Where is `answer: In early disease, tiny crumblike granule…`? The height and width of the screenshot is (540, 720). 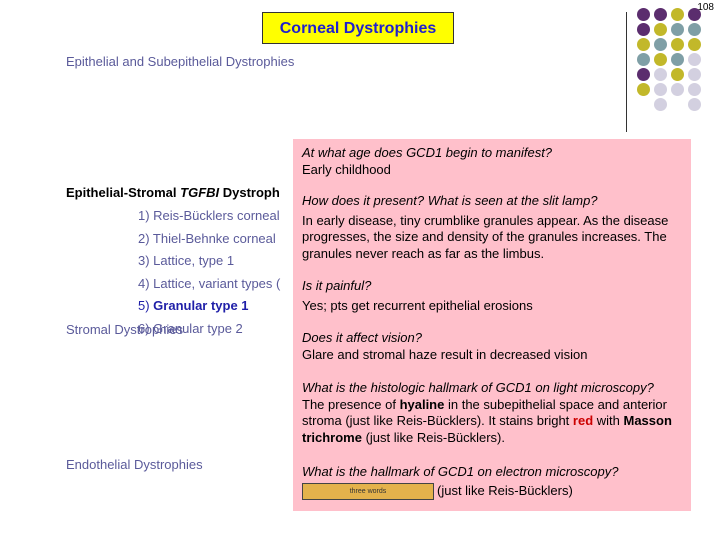
answer: In early disease, tiny crumblike granule… is located at coordinates (485, 236).